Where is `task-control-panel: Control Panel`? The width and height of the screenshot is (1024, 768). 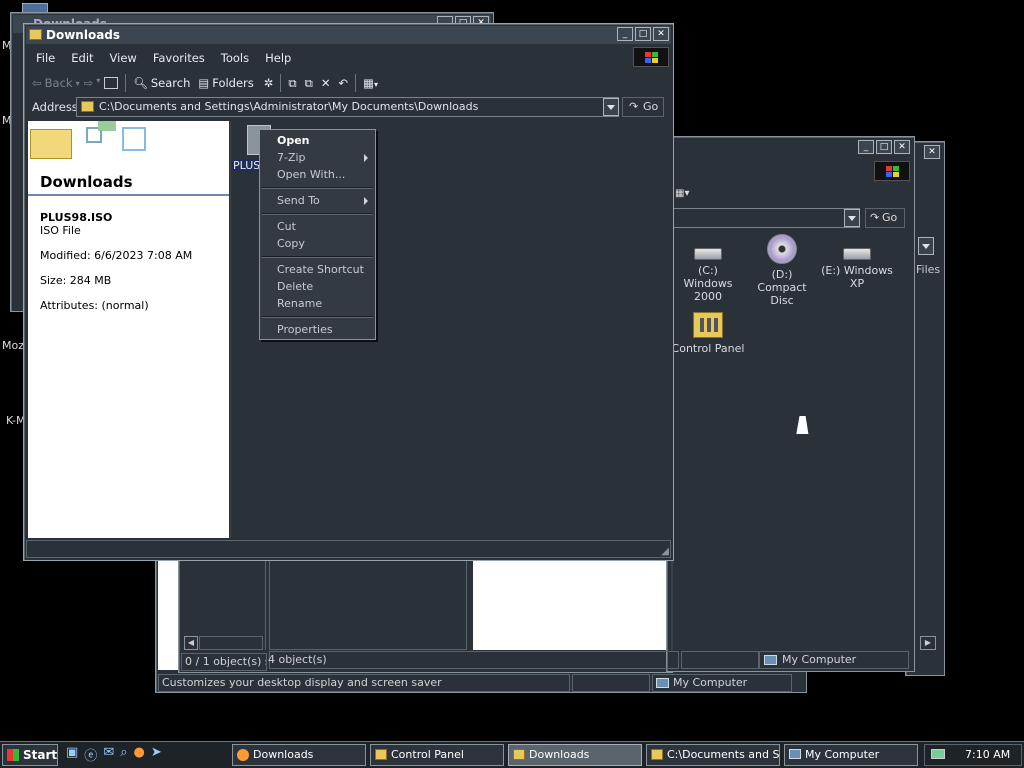
task-control-panel: Control Panel is located at coordinates (437, 755).